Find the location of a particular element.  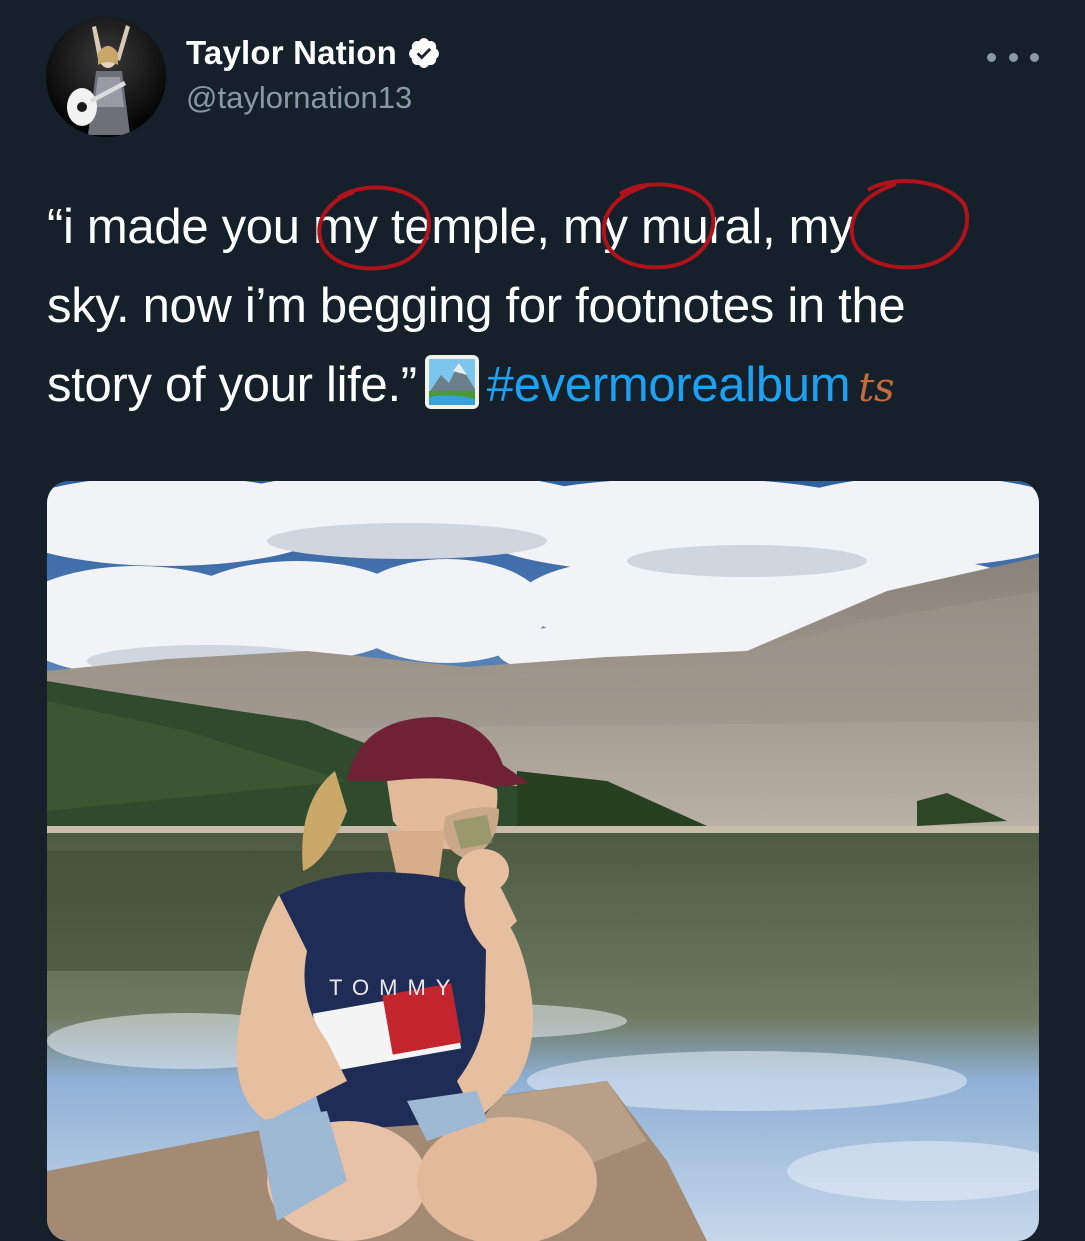

author-handle: @taylornation13 is located at coordinates (299, 98).